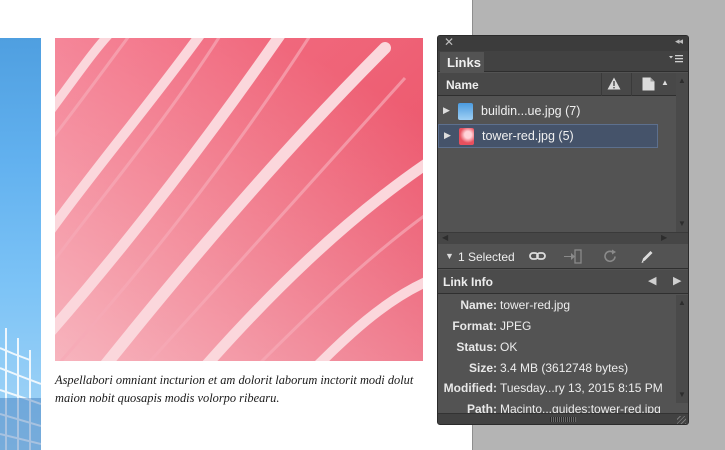 The image size is (725, 450). I want to click on info-row-modified: Modified: Tuesday...ry 13, 2015 8:15 PM, so click(557, 391).